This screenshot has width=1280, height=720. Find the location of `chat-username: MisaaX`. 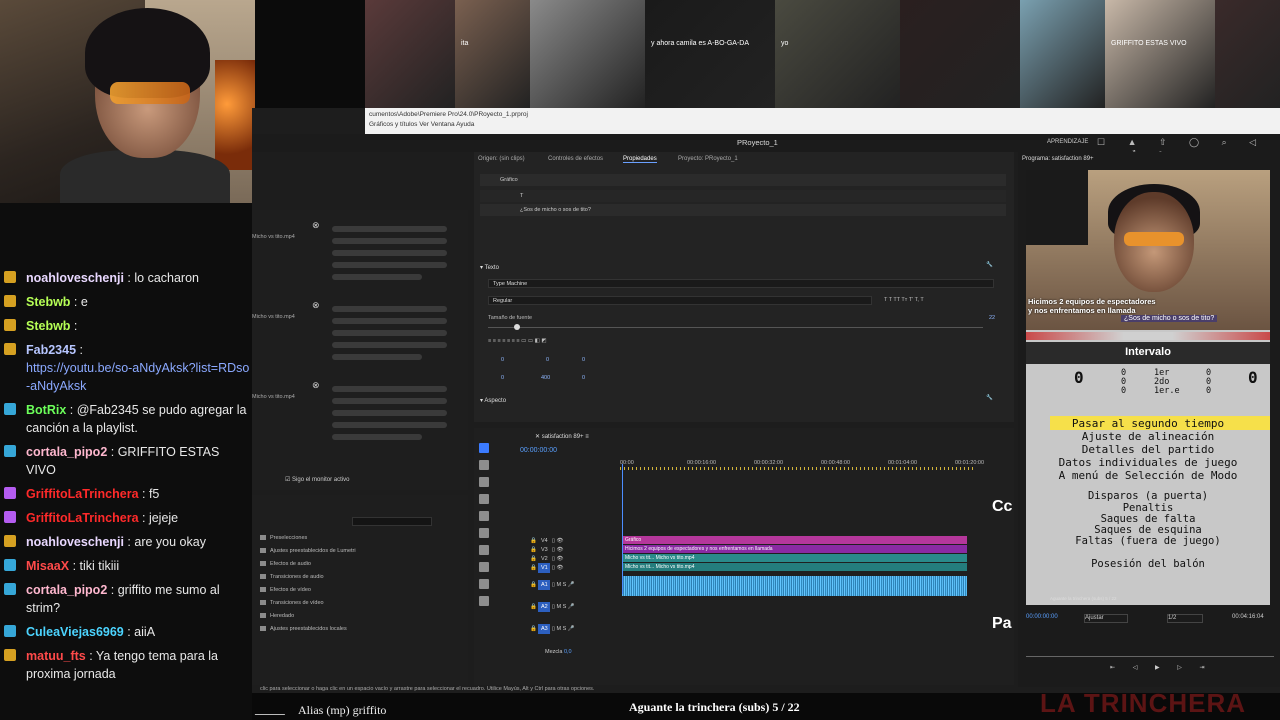

chat-username: MisaaX is located at coordinates (47, 566).